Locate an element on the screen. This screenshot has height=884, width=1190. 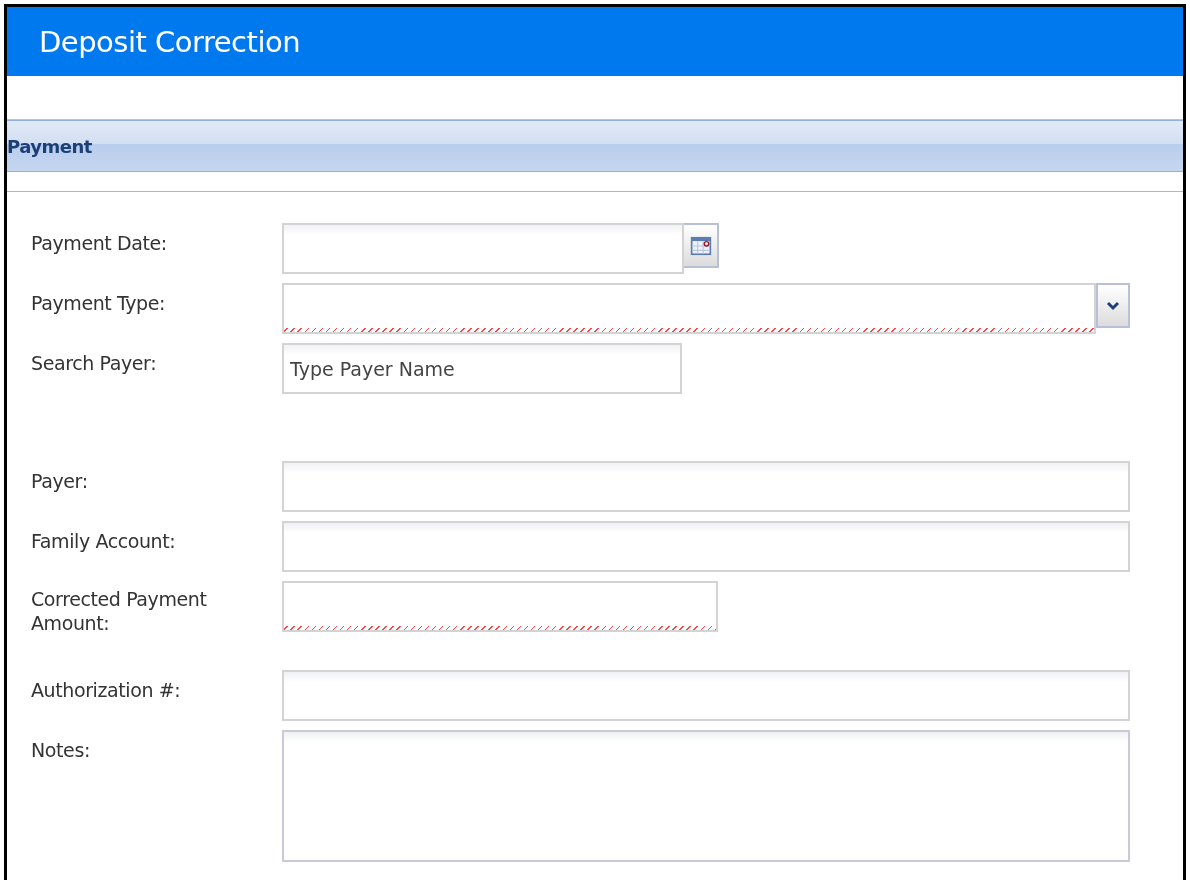
field-label: Payer: is located at coordinates (60, 481).